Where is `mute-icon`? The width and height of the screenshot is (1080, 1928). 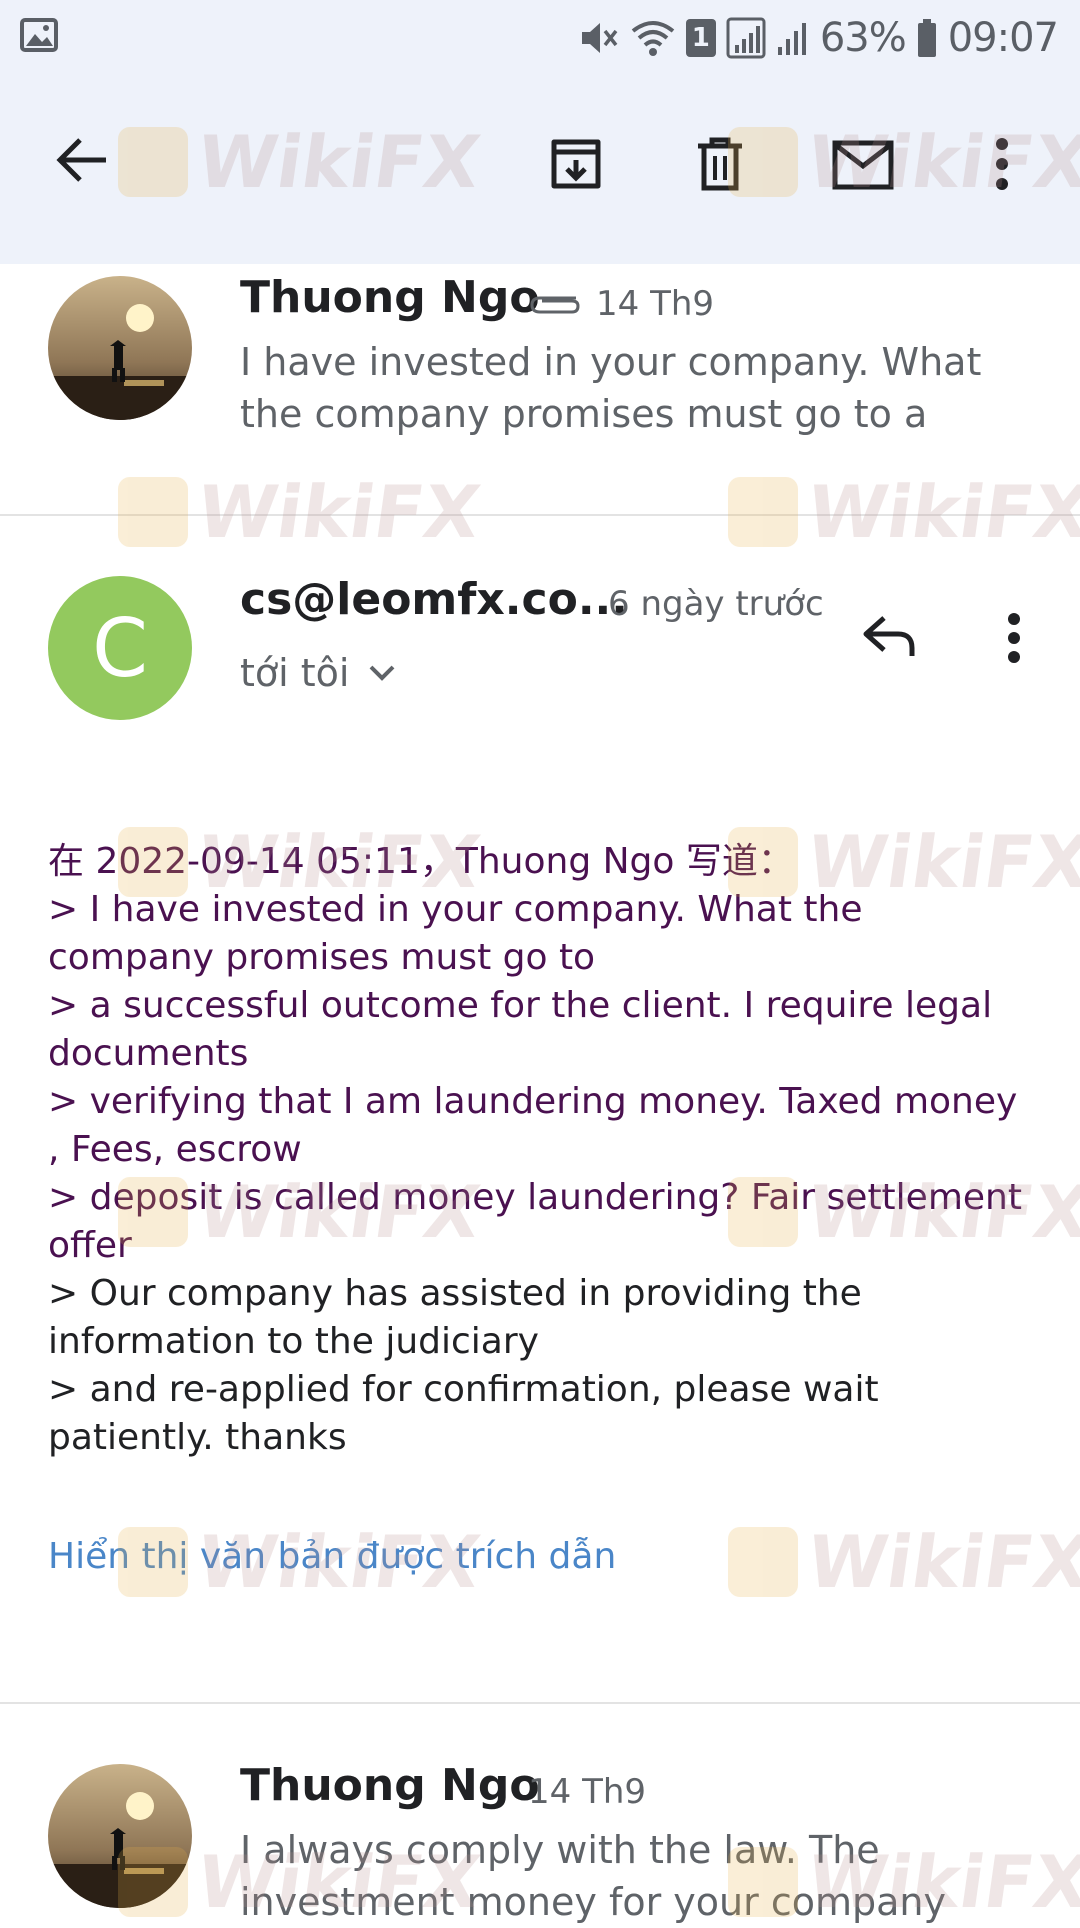 mute-icon is located at coordinates (599, 38).